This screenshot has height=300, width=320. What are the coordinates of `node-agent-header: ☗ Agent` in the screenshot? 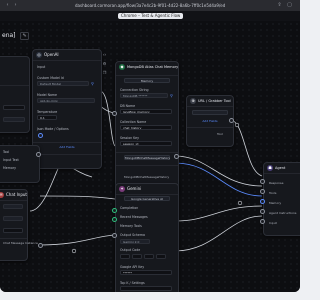 It's located at (282, 168).